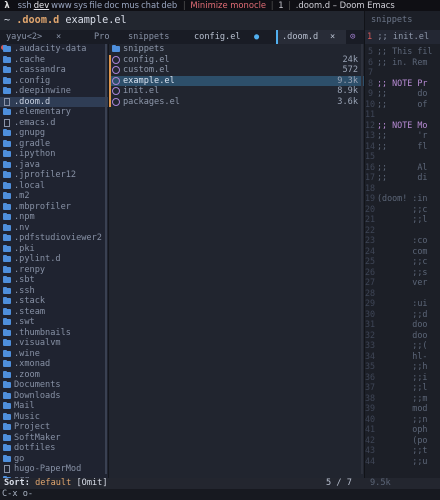 Image resolution: width=440 pixels, height=500 pixels. What do you see at coordinates (370, 37) in the screenshot?
I see `line-number: 1` at bounding box center [370, 37].